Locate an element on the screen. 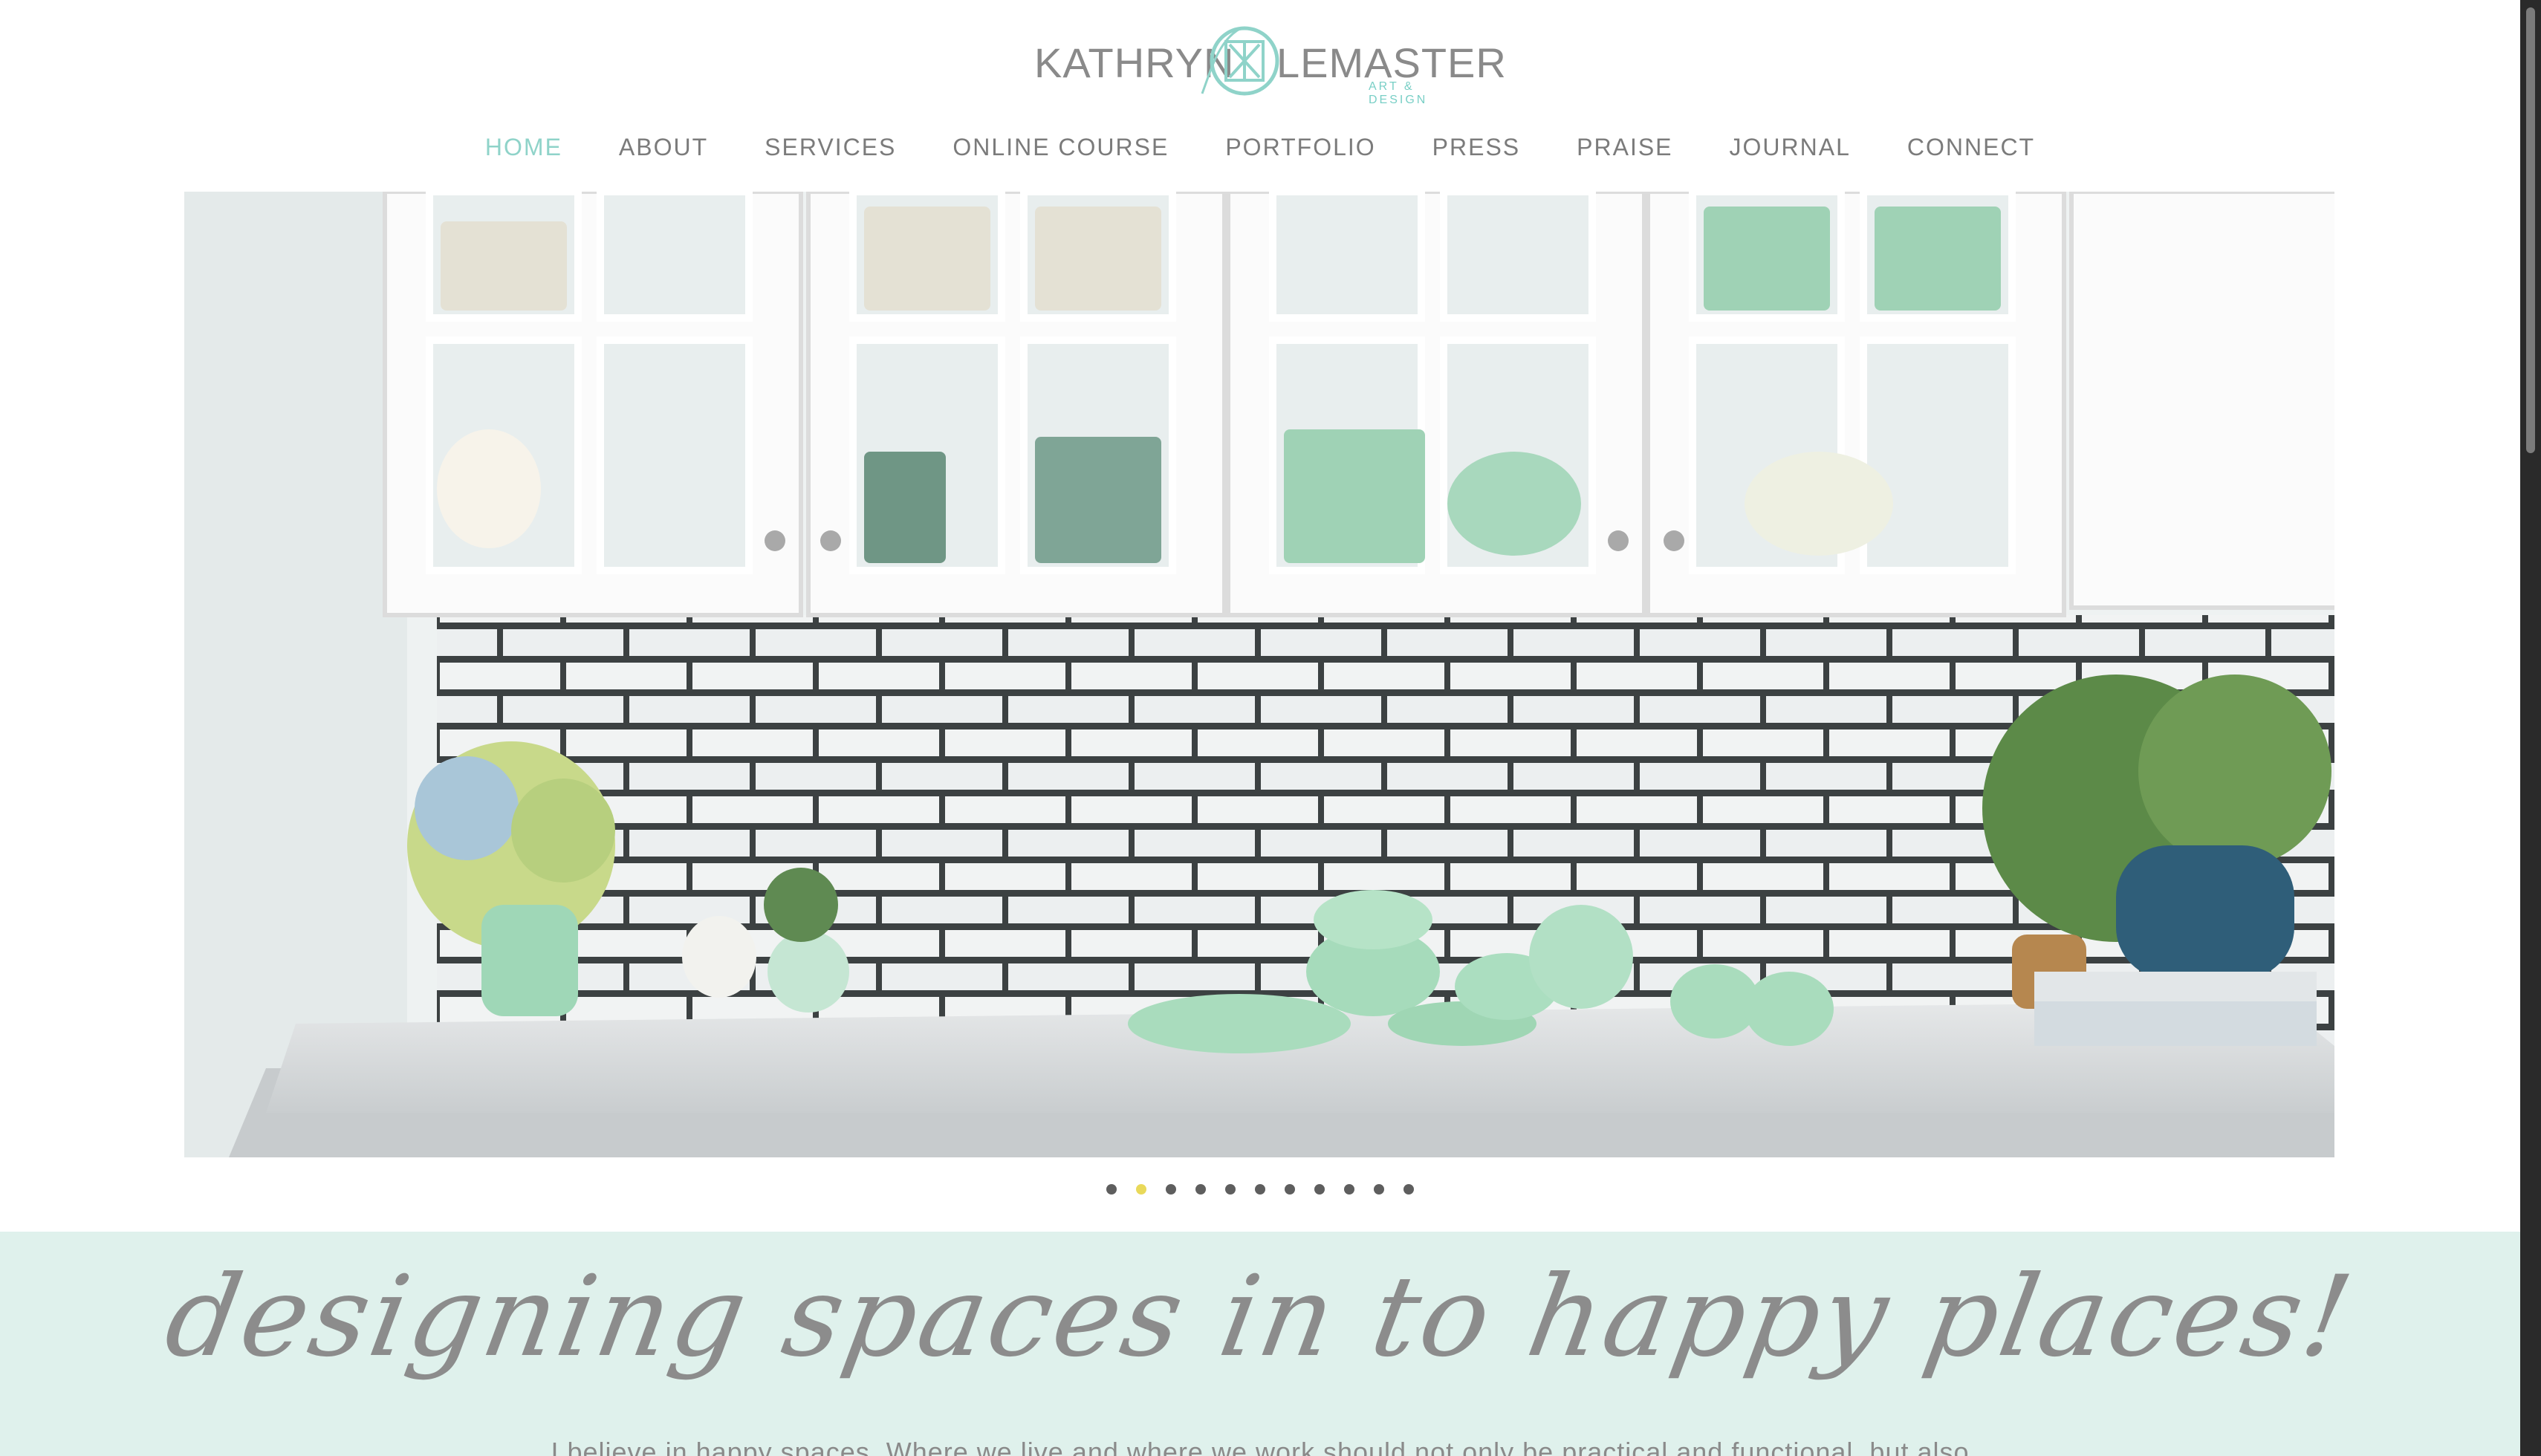  nav-connect: CONNECT is located at coordinates (1971, 147).